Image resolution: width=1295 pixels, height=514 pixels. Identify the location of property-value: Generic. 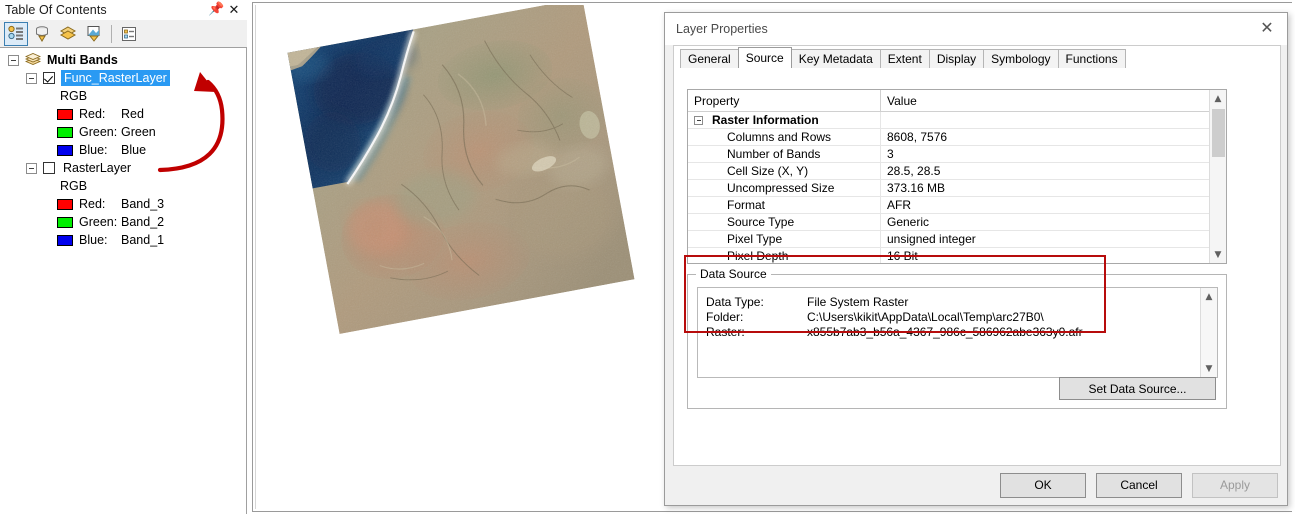
(908, 221).